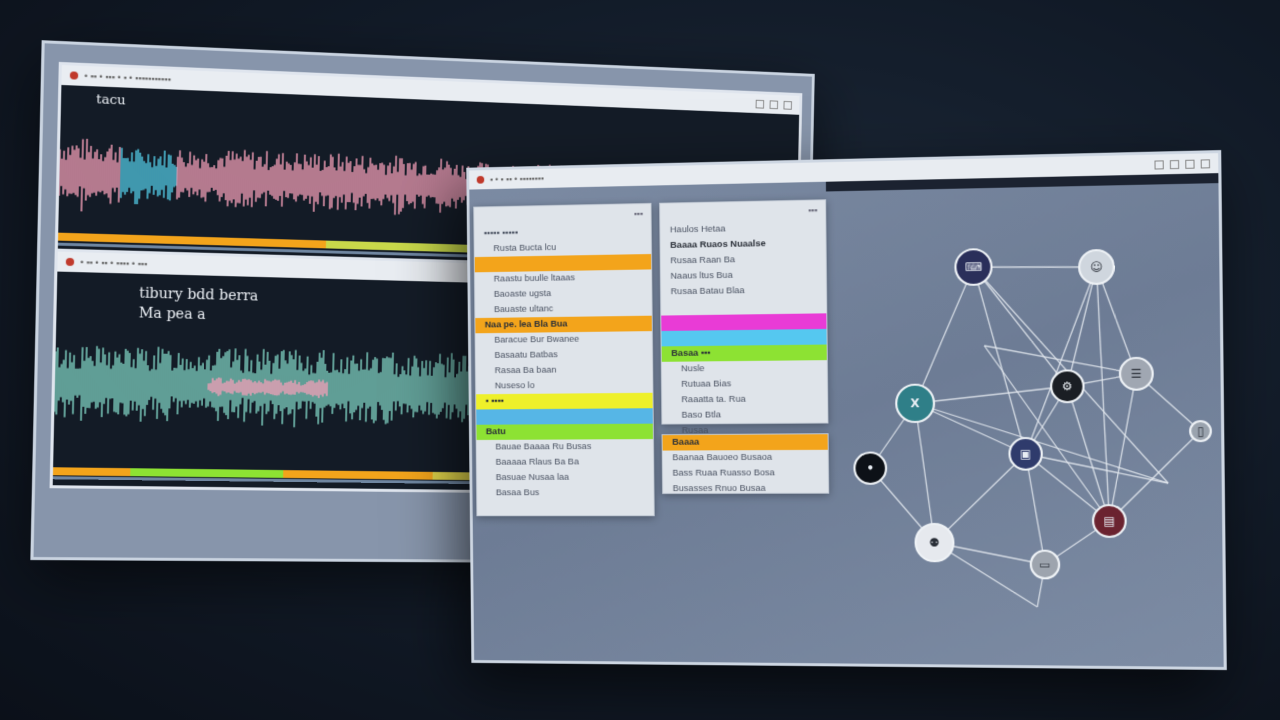  What do you see at coordinates (1096, 267) in the screenshot?
I see `person-icon: ☺` at bounding box center [1096, 267].